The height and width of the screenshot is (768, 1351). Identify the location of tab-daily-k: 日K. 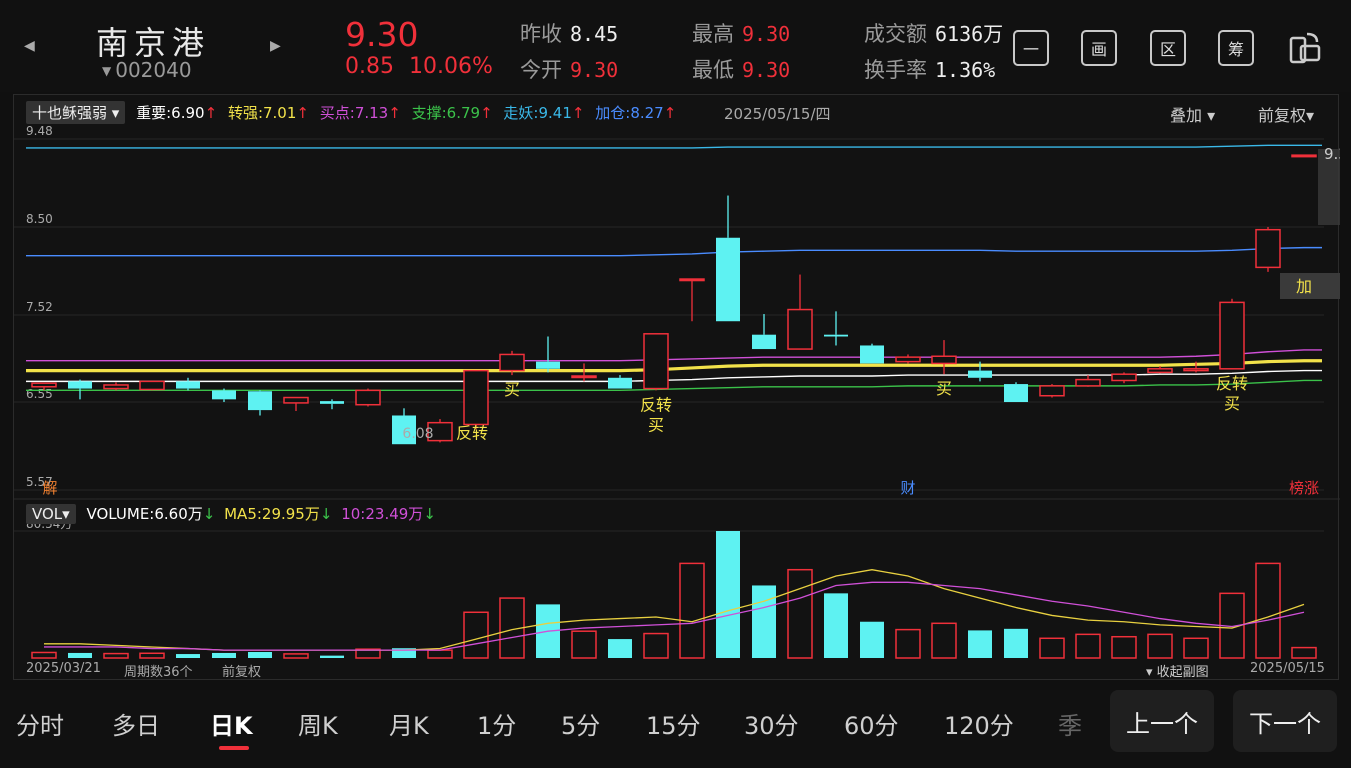
(231, 723).